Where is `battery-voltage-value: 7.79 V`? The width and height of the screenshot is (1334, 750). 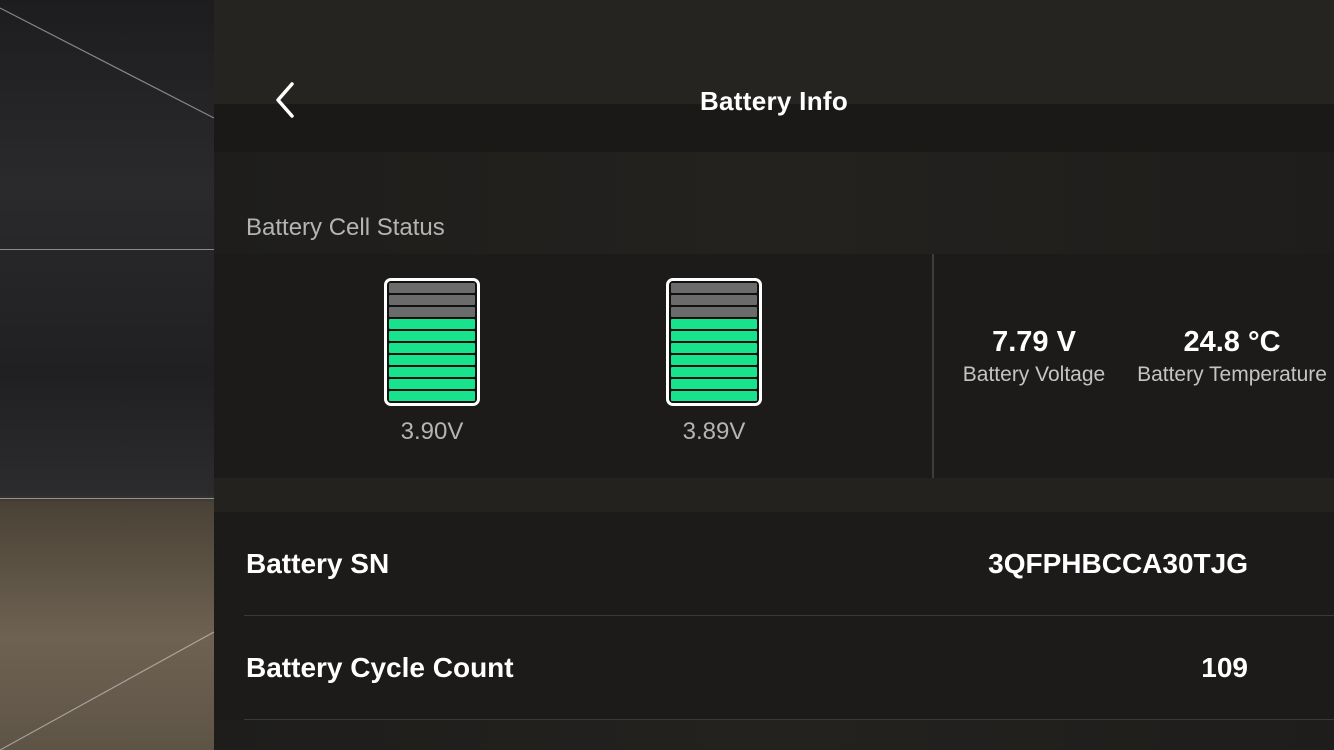 battery-voltage-value: 7.79 V is located at coordinates (1034, 342).